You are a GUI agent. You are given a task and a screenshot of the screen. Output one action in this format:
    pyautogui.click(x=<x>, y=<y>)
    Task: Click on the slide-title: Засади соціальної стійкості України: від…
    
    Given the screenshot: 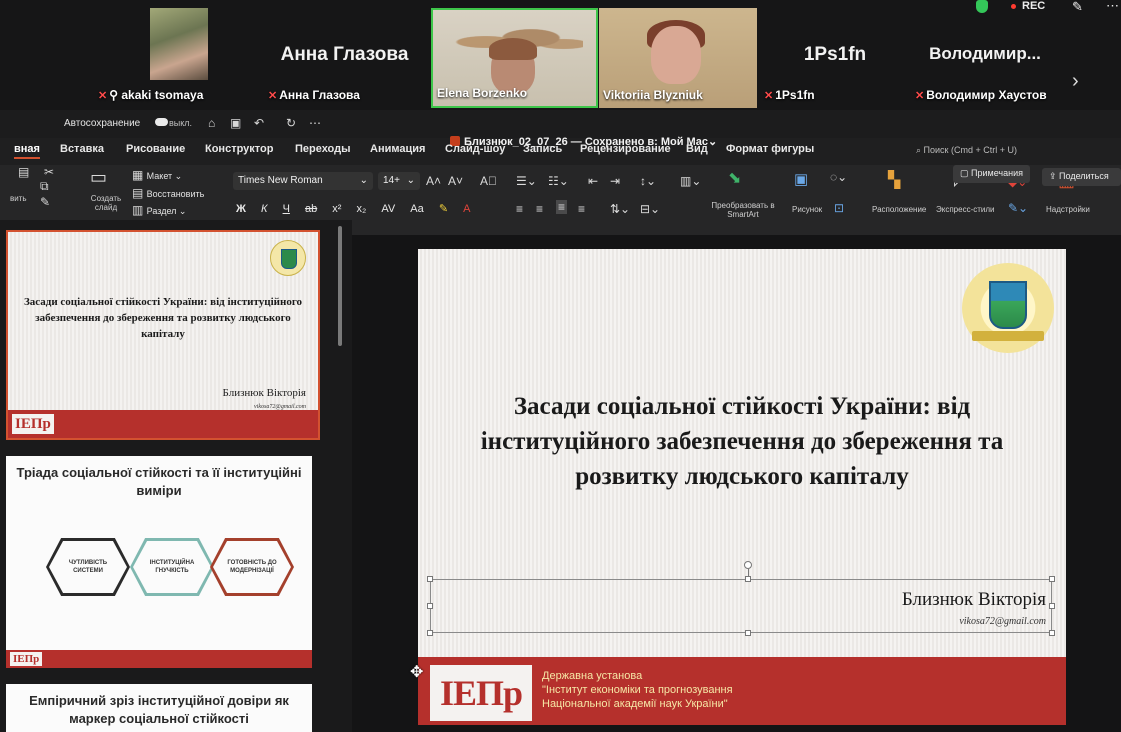 What is the action you would take?
    pyautogui.click(x=742, y=441)
    